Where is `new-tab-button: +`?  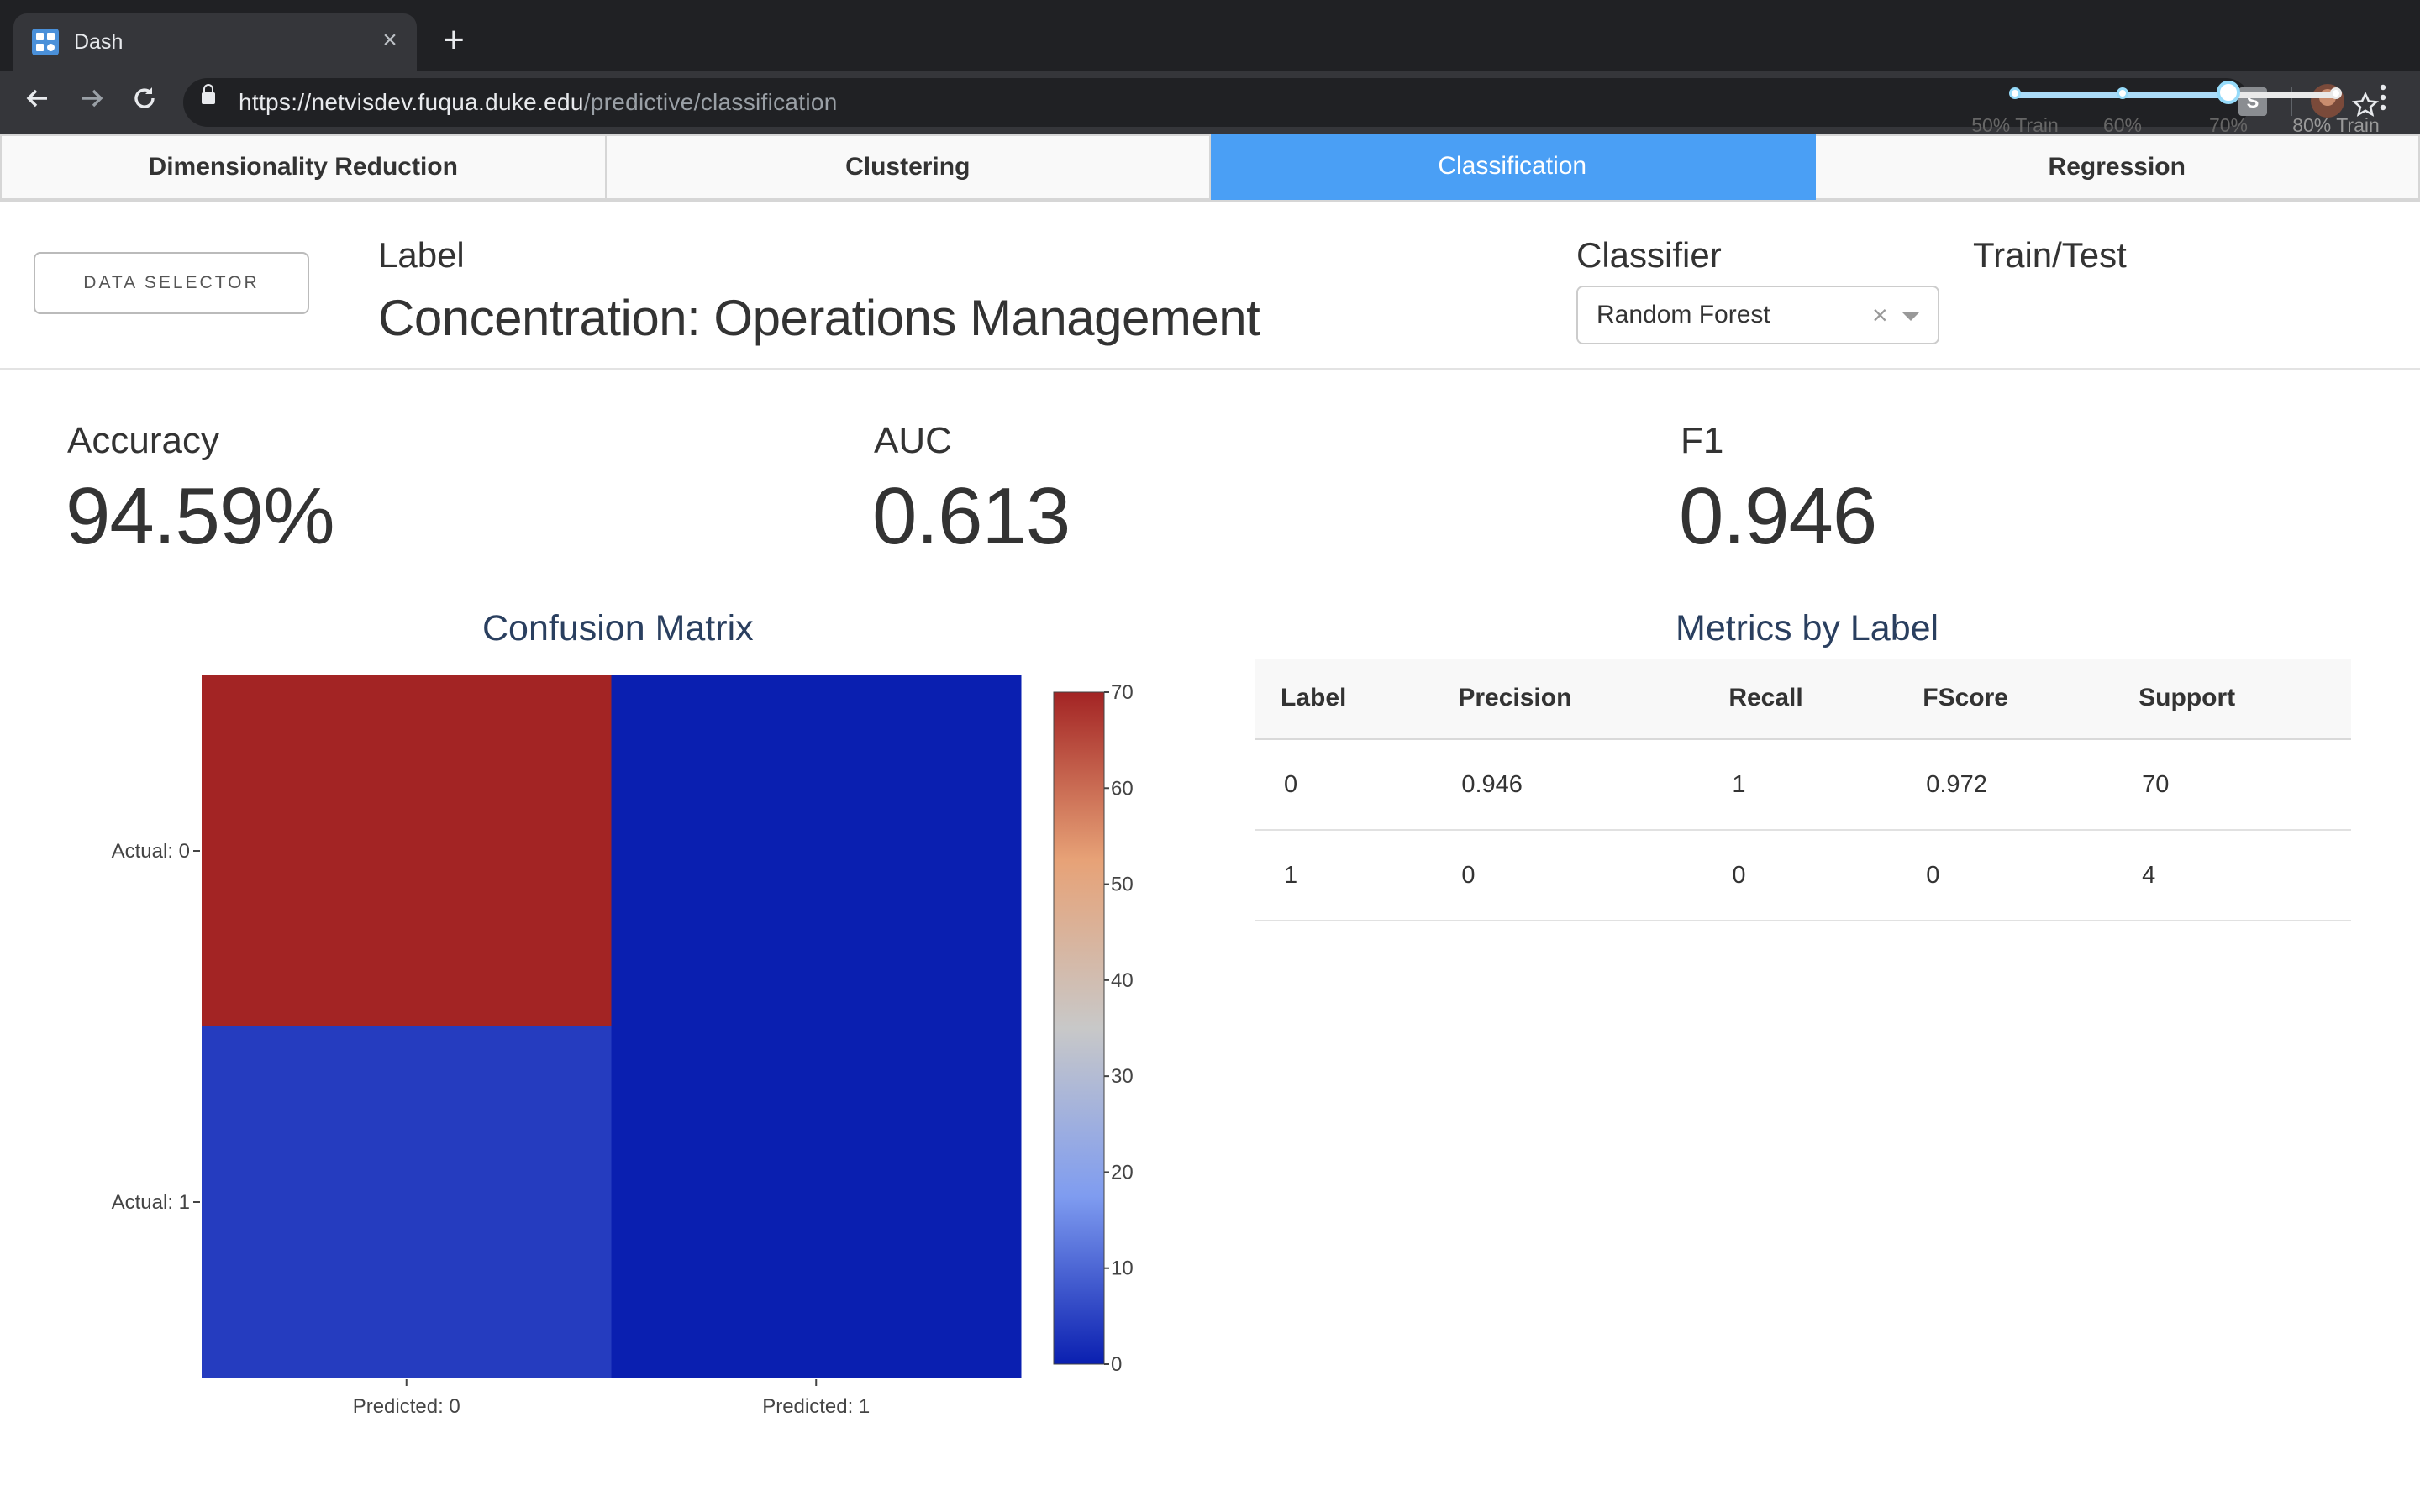 new-tab-button: + is located at coordinates (454, 42).